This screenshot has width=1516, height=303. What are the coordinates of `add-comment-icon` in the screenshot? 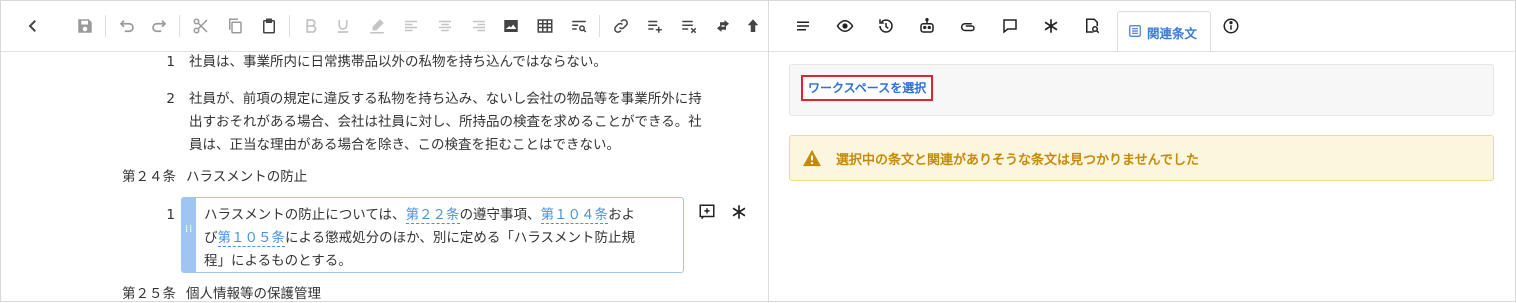 It's located at (707, 212).